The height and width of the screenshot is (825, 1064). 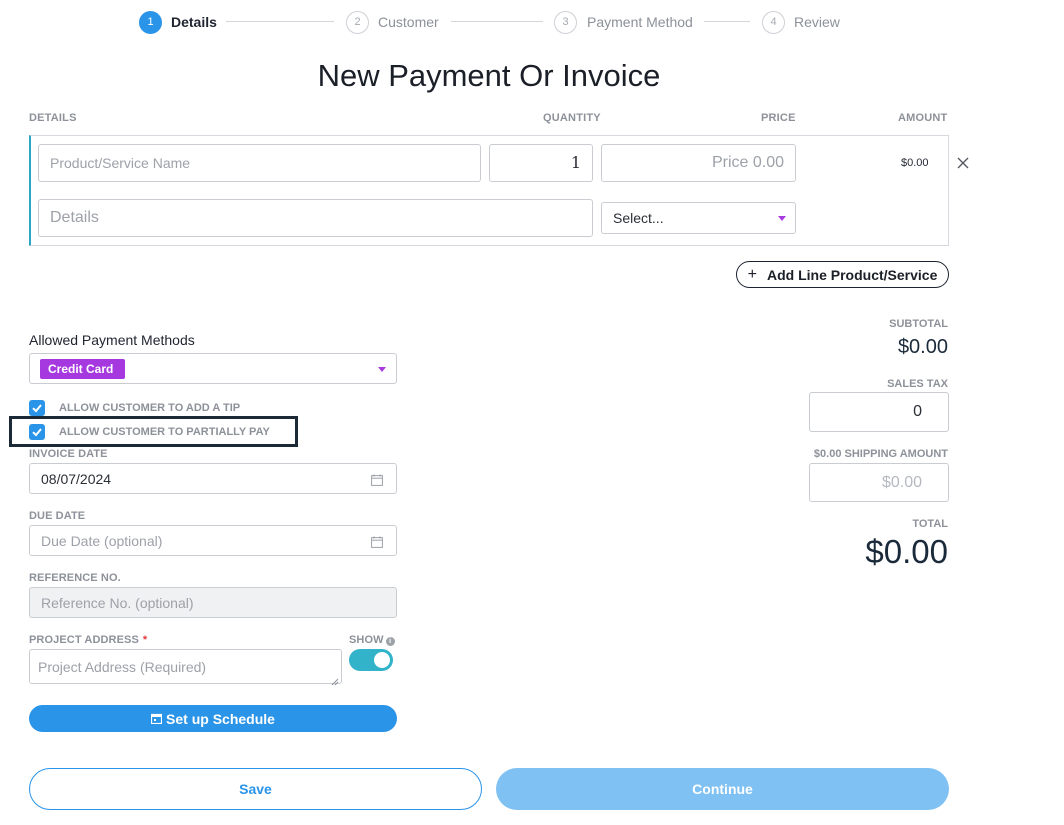 I want to click on info-icon: i, so click(x=390, y=641).